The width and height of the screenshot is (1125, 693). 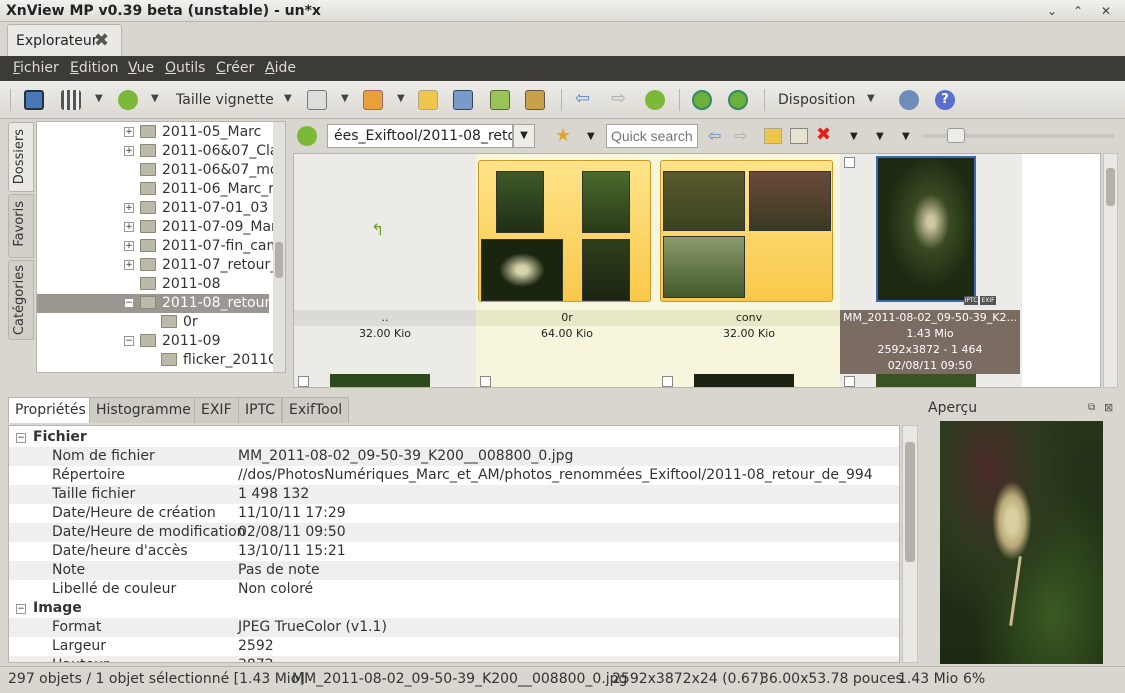 What do you see at coordinates (463, 100) in the screenshot?
I see `slideshow-icon` at bounding box center [463, 100].